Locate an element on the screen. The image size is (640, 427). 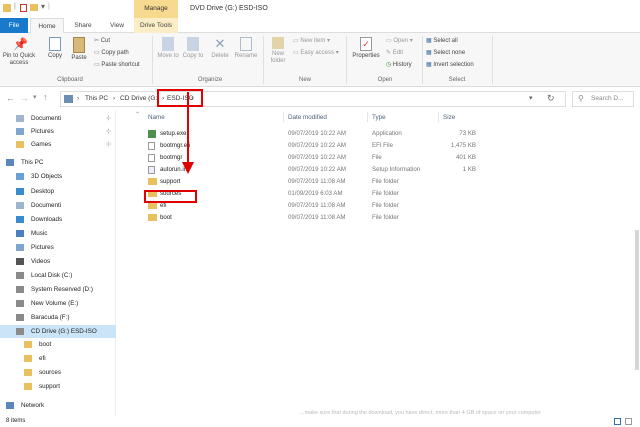
file-size: 401 KB is located at coordinates (466, 157).